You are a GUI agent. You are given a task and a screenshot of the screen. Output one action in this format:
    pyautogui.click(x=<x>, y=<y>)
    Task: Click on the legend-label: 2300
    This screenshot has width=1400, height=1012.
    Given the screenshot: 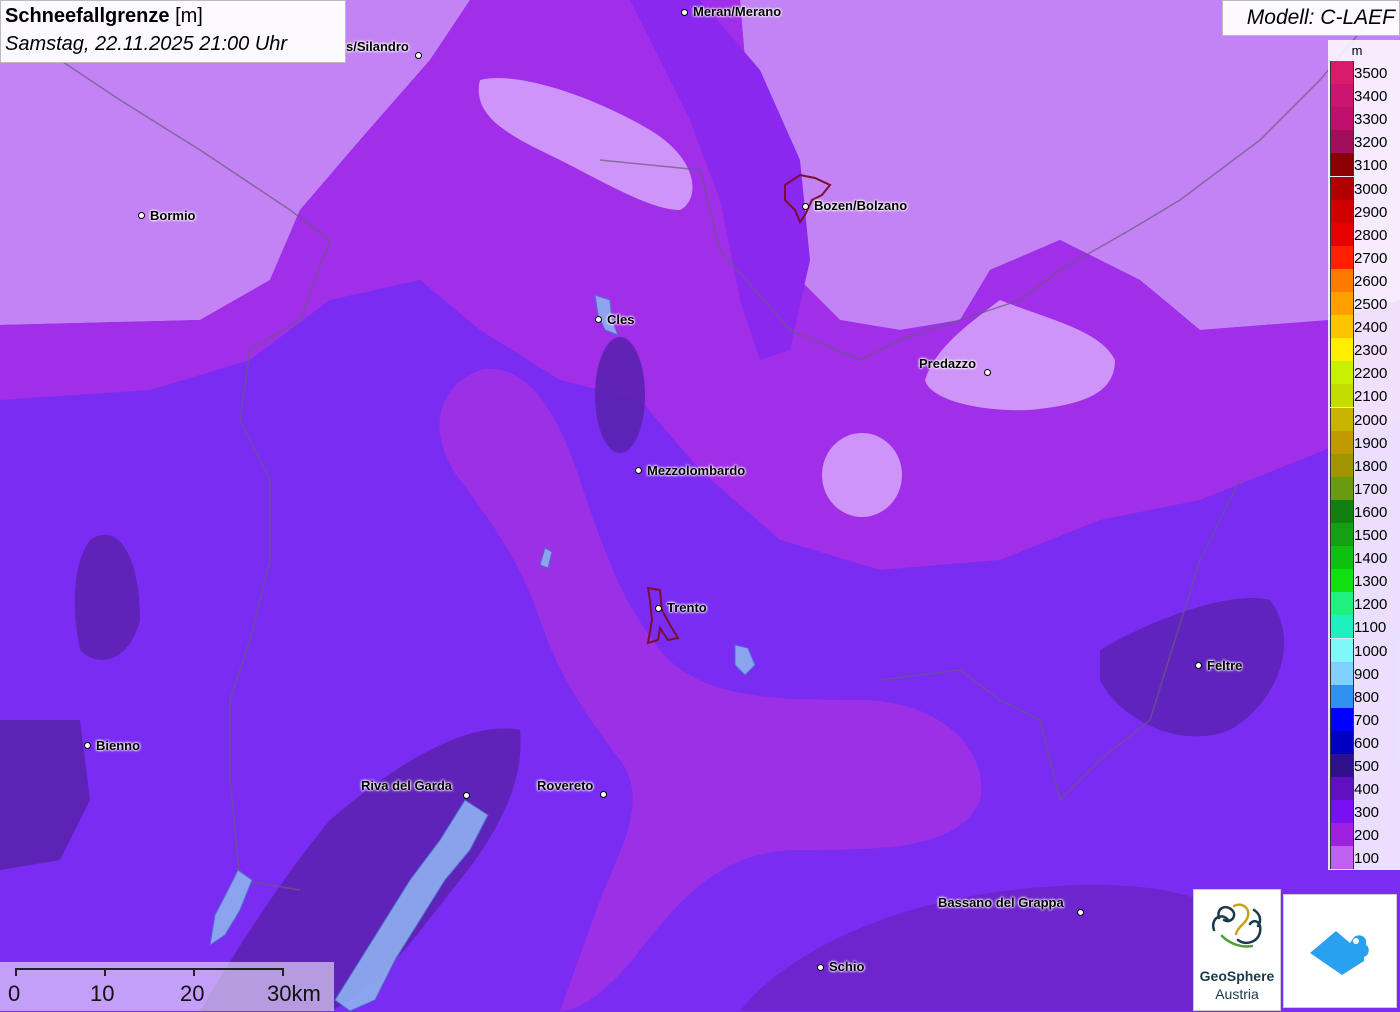 What is the action you would take?
    pyautogui.click(x=1371, y=351)
    